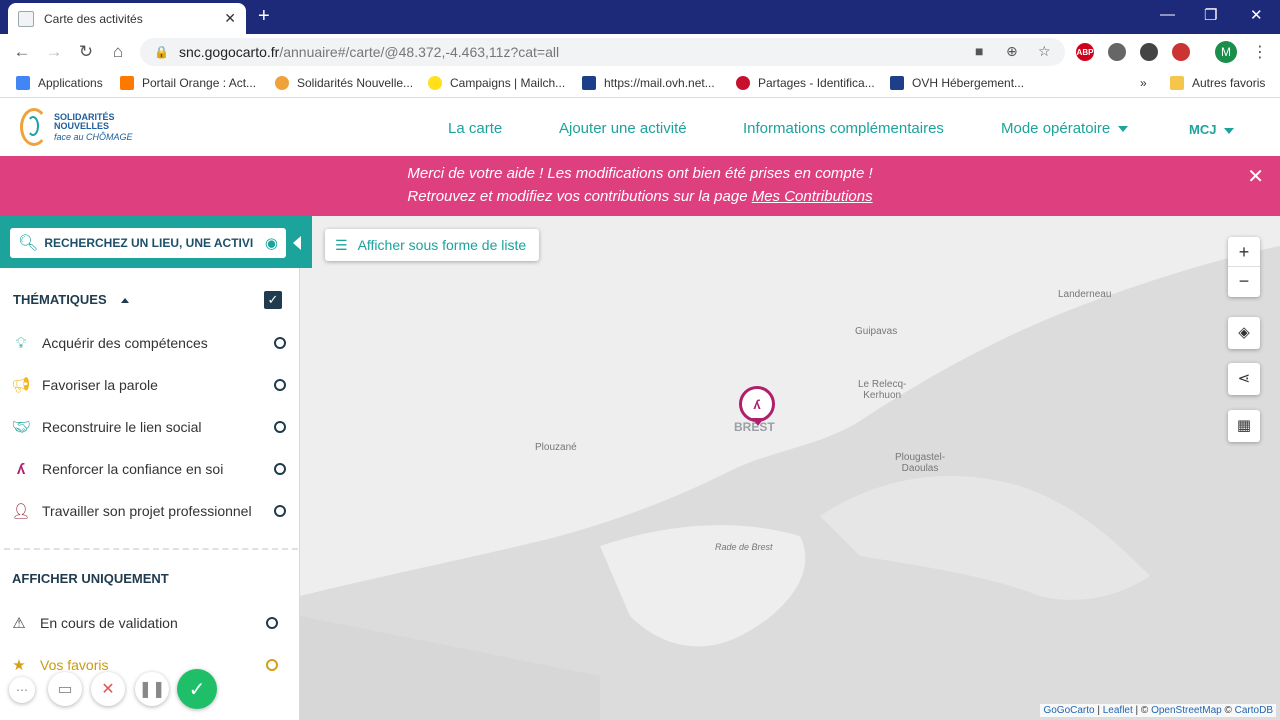 Image resolution: width=1280 pixels, height=720 pixels. Describe the element at coordinates (118, 52) in the screenshot. I see `home-icon: ⌂` at that location.